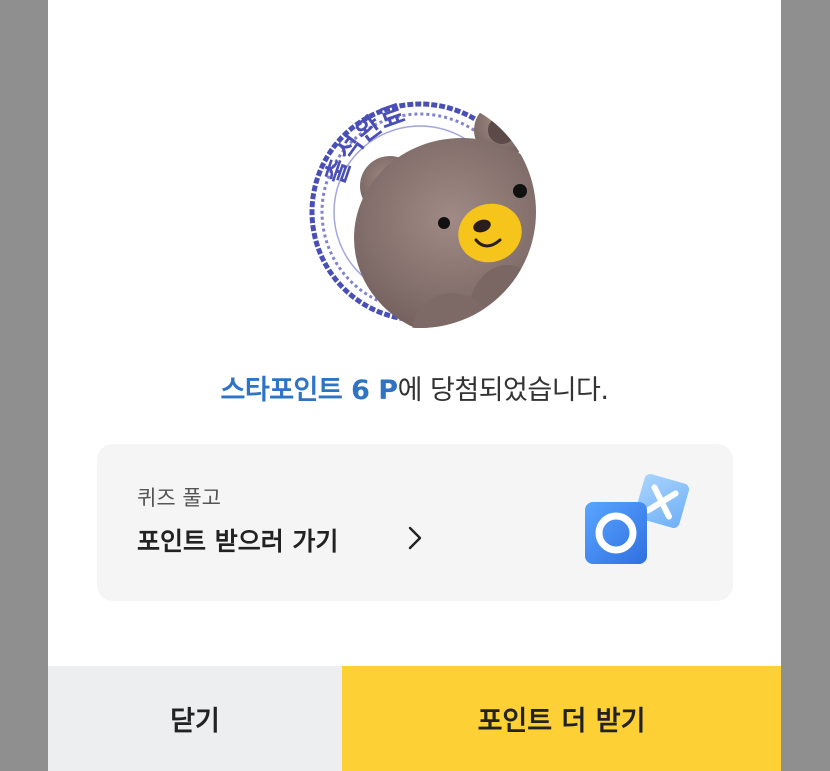 The width and height of the screenshot is (830, 771). Describe the element at coordinates (415, 538) in the screenshot. I see `chevron-right-icon` at that location.